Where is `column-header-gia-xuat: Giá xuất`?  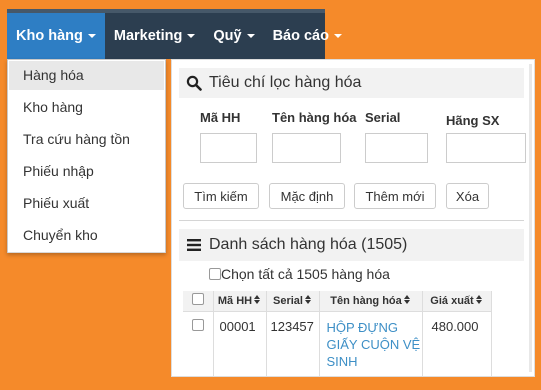 column-header-gia-xuat: Giá xuất is located at coordinates (457, 301).